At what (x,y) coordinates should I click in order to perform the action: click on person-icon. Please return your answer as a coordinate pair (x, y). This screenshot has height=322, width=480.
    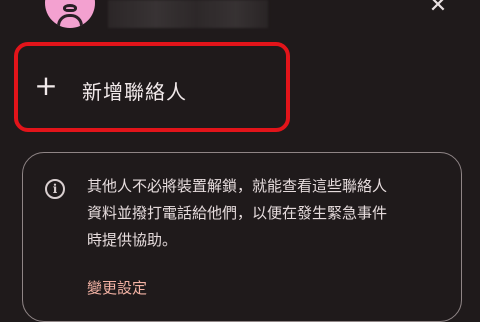
    Looking at the image, I should click on (70, 8).